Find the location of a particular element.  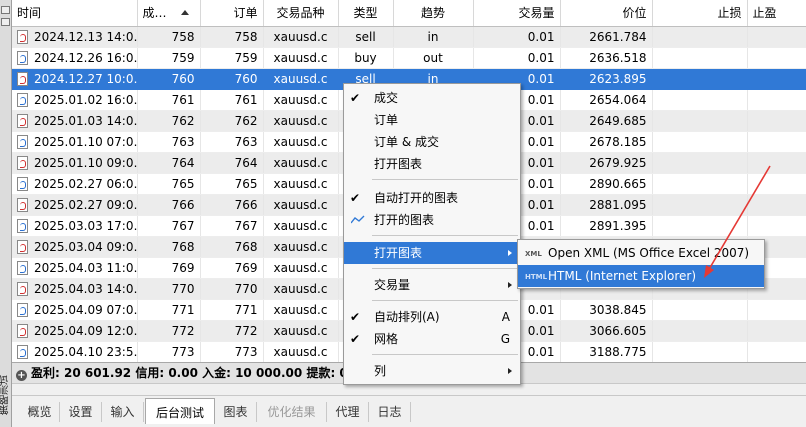

cell-deal: 769 is located at coordinates (169, 268).